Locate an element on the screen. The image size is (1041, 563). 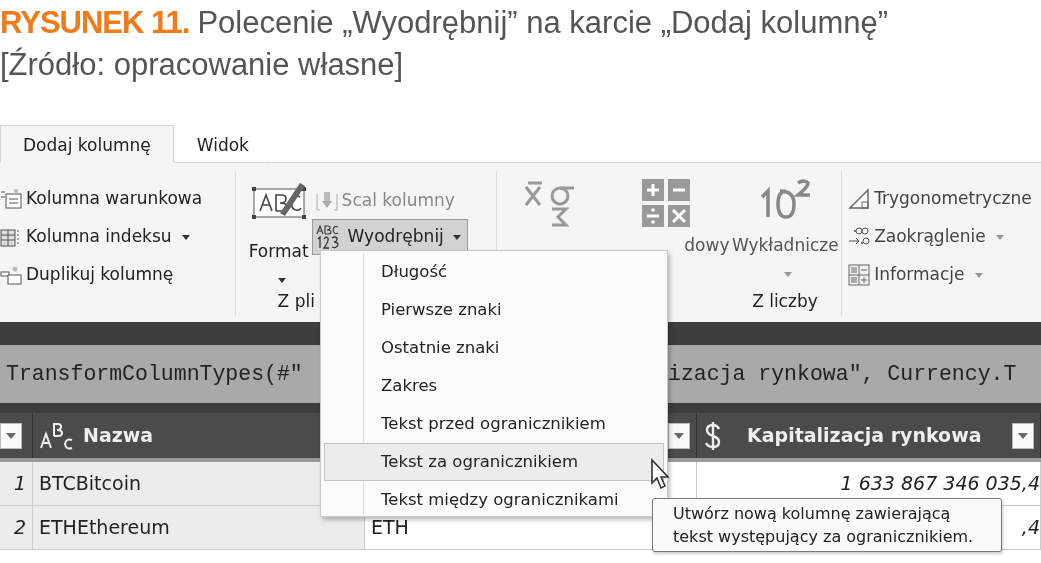
menu-item: Zakres is located at coordinates (494, 386).